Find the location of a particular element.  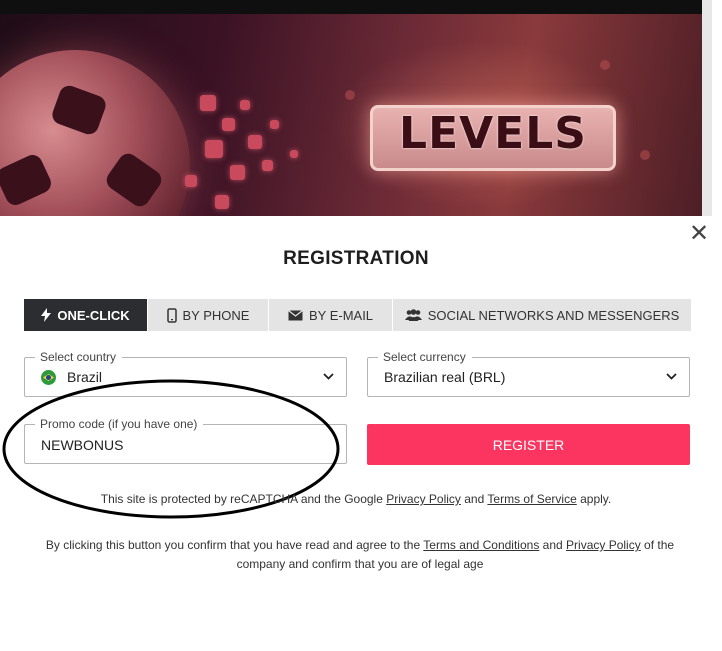

register-label: REGISTER is located at coordinates (528, 444).